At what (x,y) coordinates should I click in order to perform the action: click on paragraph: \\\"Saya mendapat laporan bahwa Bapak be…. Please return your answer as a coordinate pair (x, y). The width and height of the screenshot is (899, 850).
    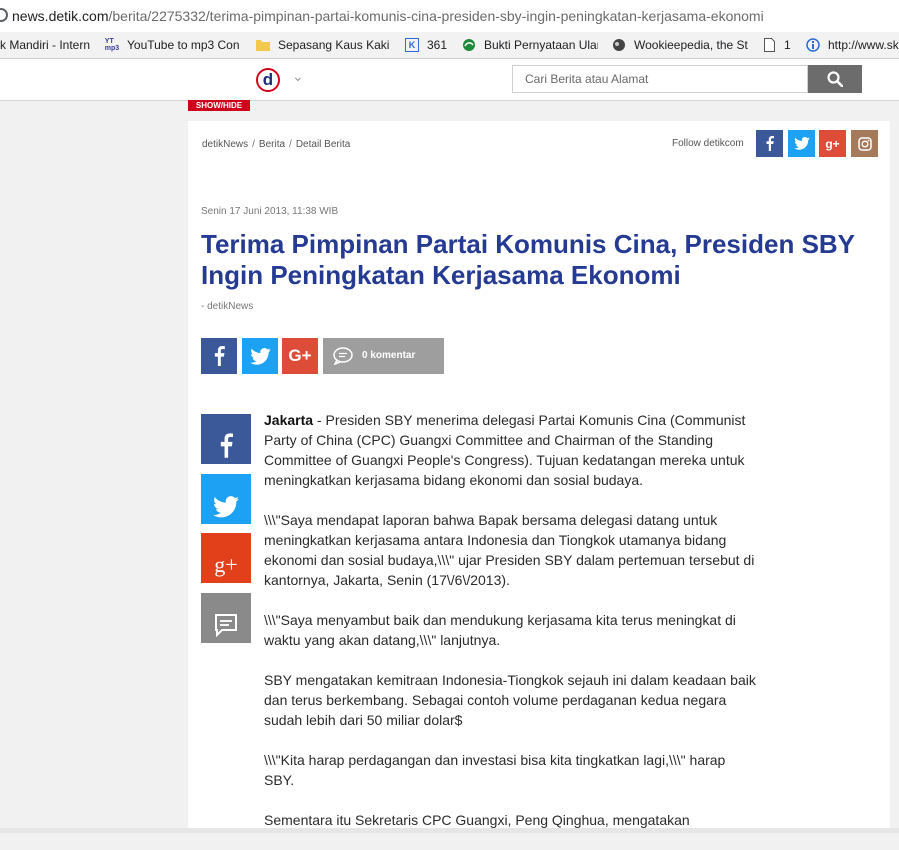
    Looking at the image, I should click on (509, 550).